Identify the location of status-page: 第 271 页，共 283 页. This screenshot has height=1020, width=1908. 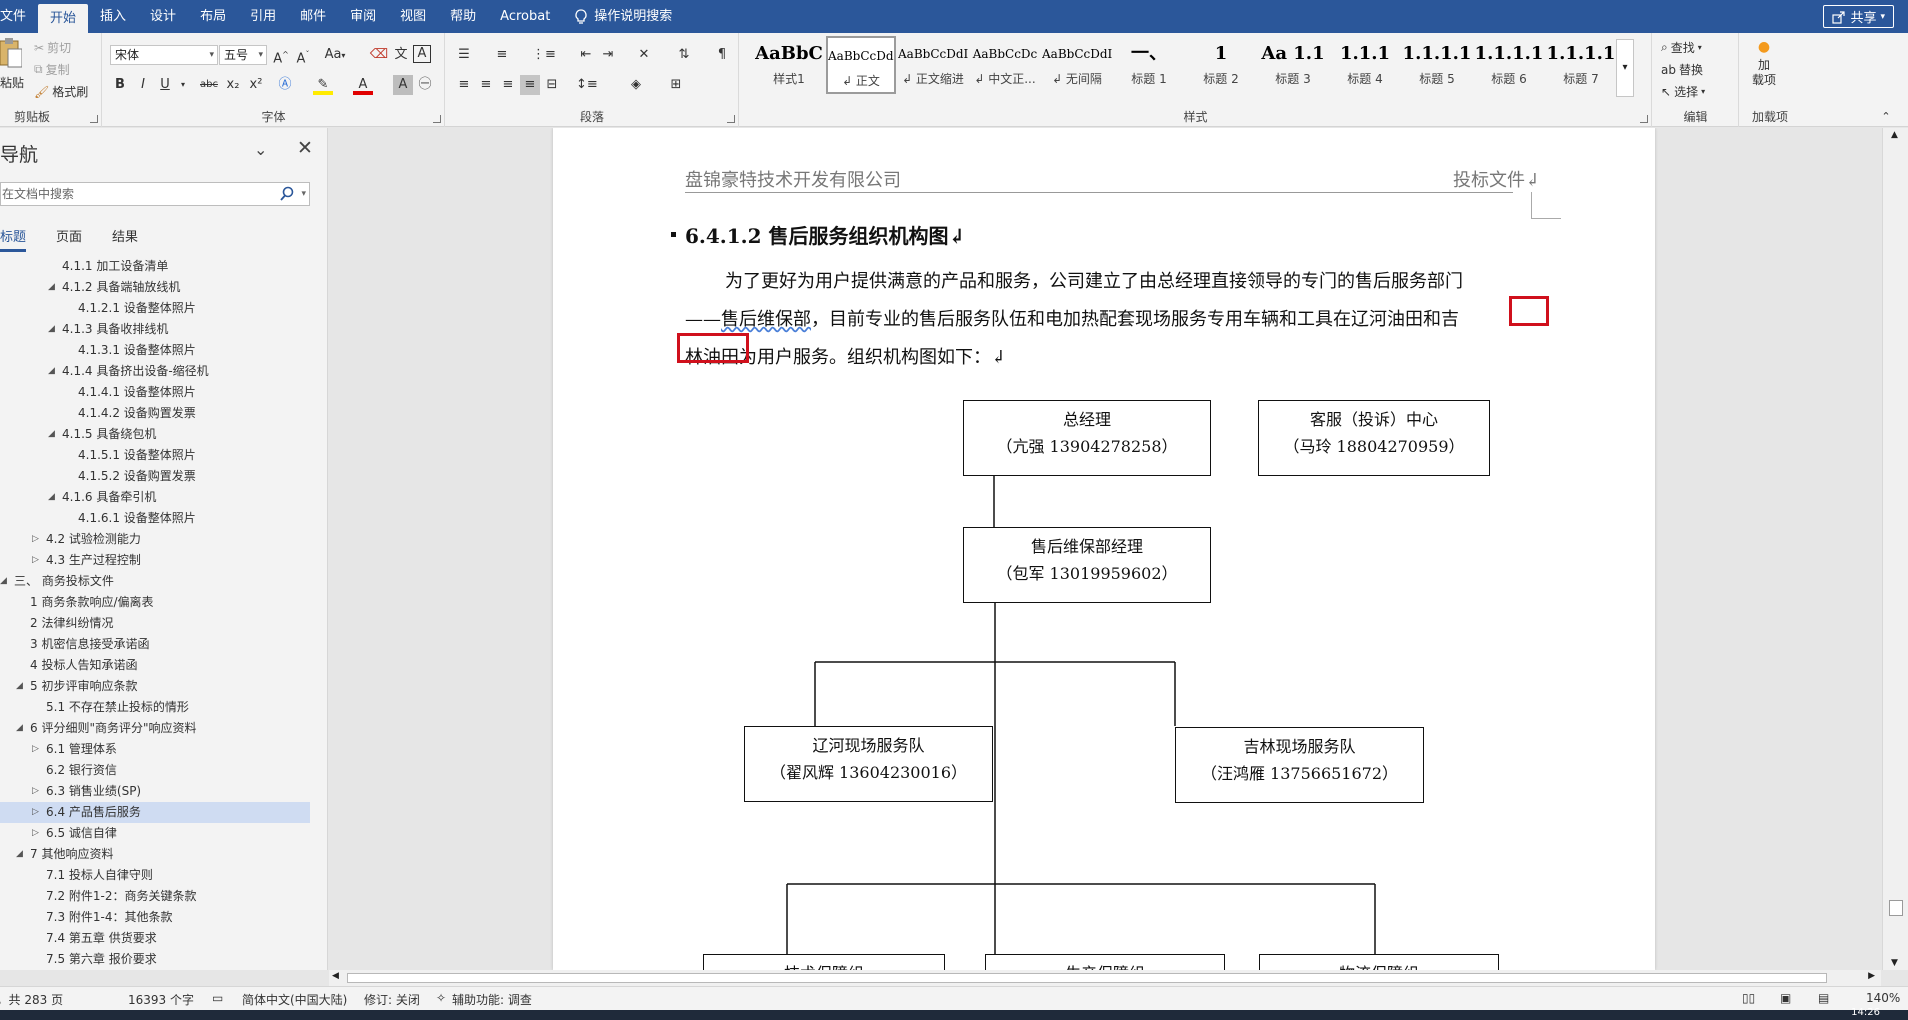
(31, 999).